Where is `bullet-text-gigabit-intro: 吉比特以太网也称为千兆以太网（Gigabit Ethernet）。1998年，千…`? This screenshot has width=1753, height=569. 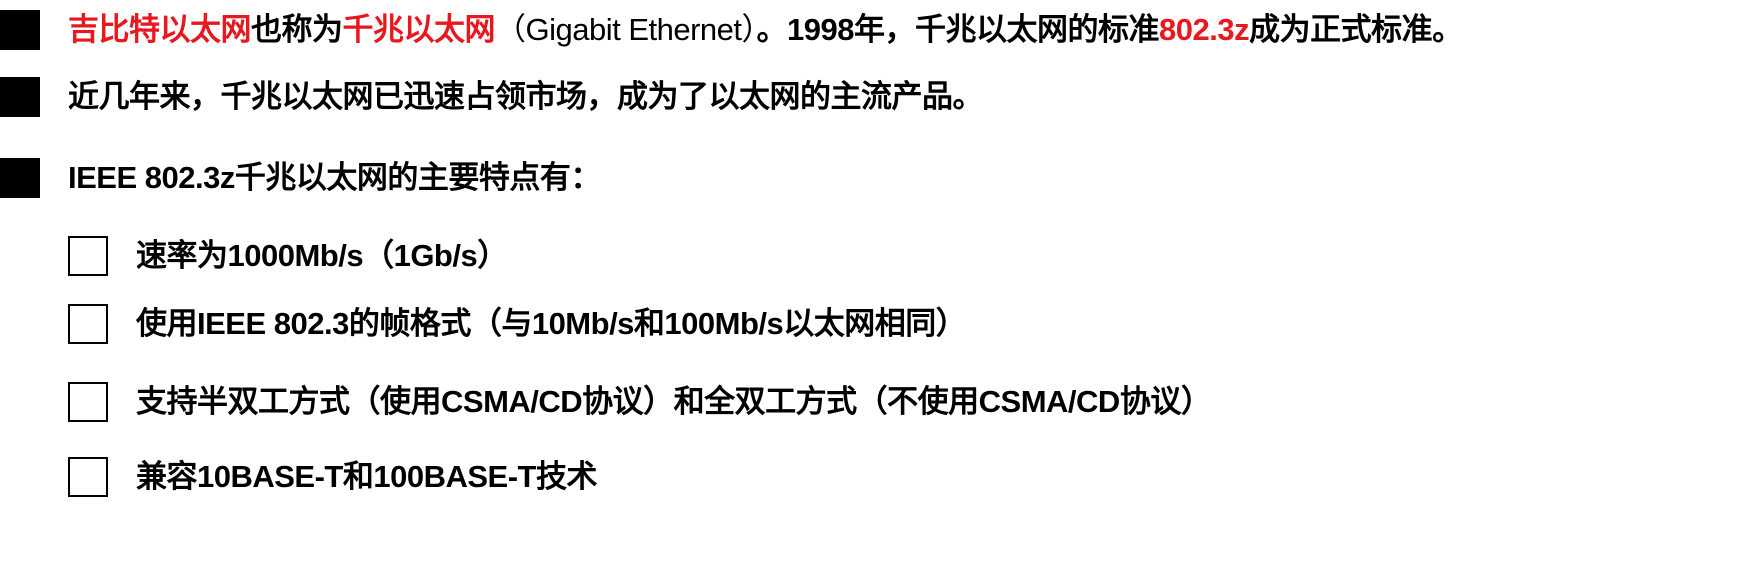 bullet-text-gigabit-intro: 吉比特以太网也称为千兆以太网（Gigabit Ethernet）。1998年，千… is located at coordinates (765, 30).